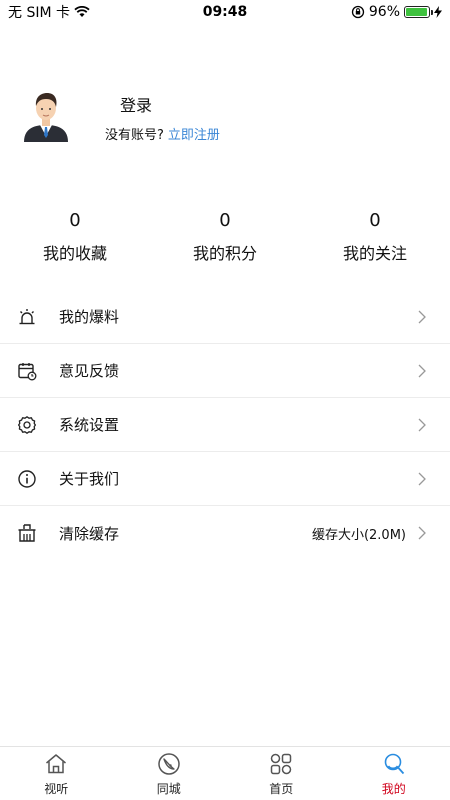  What do you see at coordinates (27, 533) in the screenshot?
I see `basket-icon` at bounding box center [27, 533].